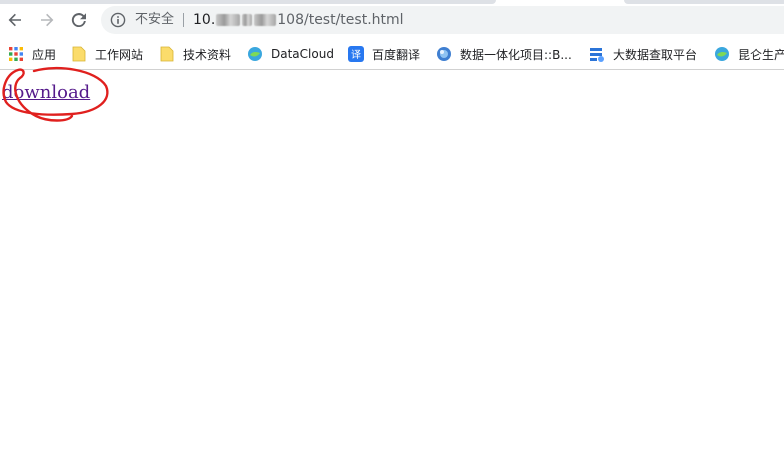 This screenshot has width=784, height=466. Describe the element at coordinates (118, 20) in the screenshot. I see `info-icon` at that location.